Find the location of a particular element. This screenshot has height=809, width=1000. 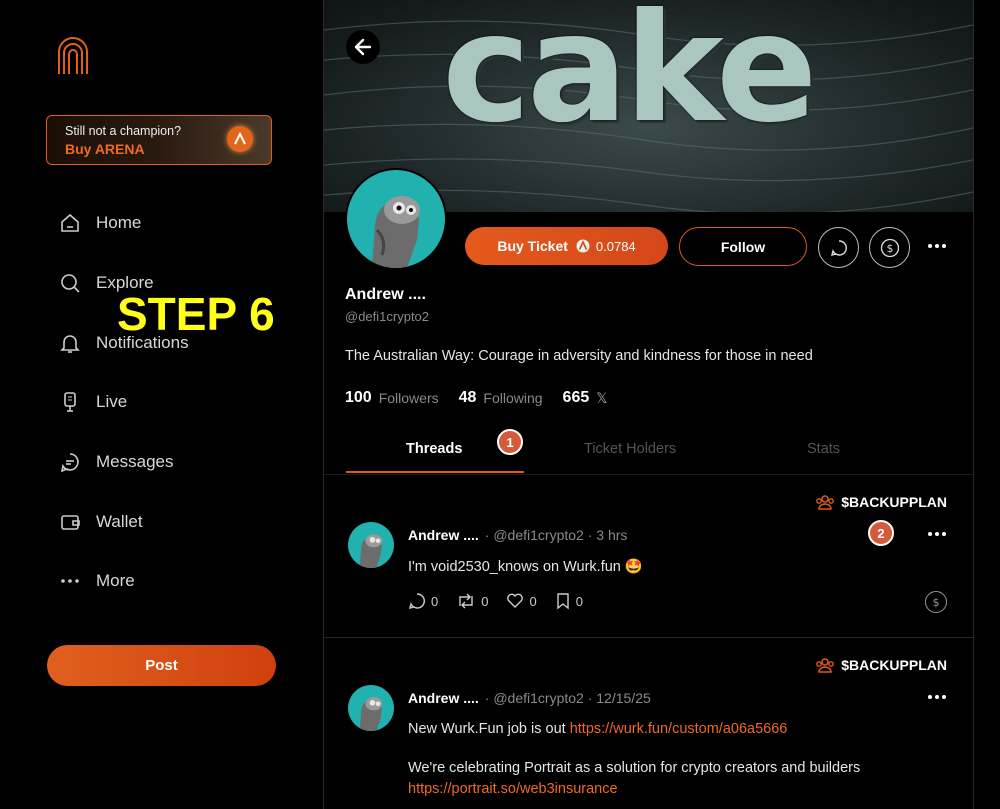

like-button: 0 is located at coordinates (521, 601).